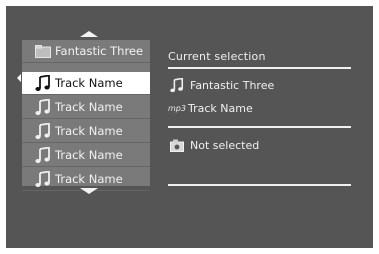 The width and height of the screenshot is (379, 254). I want to click on folder-name: Fantastic Three, so click(99, 51).